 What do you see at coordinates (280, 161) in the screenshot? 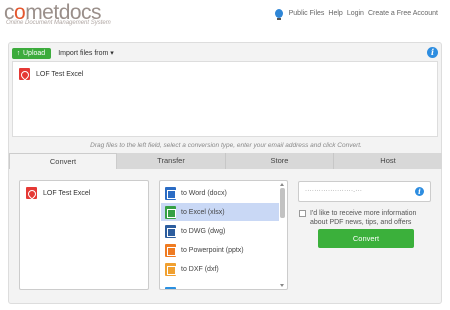
I see `tab-store: Store` at bounding box center [280, 161].